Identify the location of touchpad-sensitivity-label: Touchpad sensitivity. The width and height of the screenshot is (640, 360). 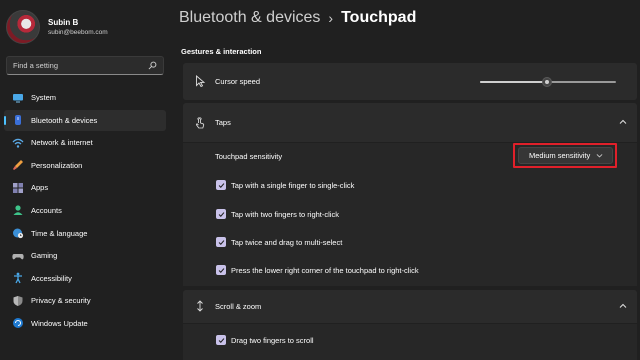
(249, 156).